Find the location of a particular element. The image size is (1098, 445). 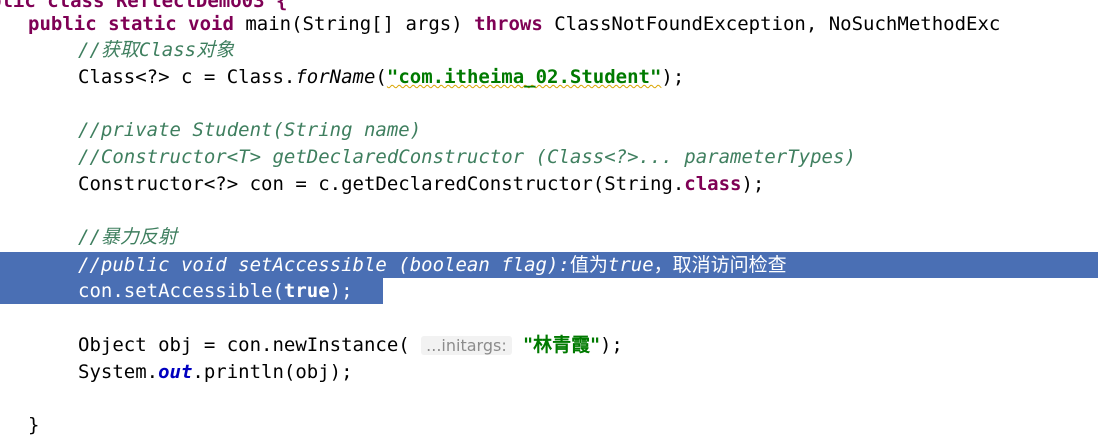

parameter-hint: ...initargs: is located at coordinates (466, 345).